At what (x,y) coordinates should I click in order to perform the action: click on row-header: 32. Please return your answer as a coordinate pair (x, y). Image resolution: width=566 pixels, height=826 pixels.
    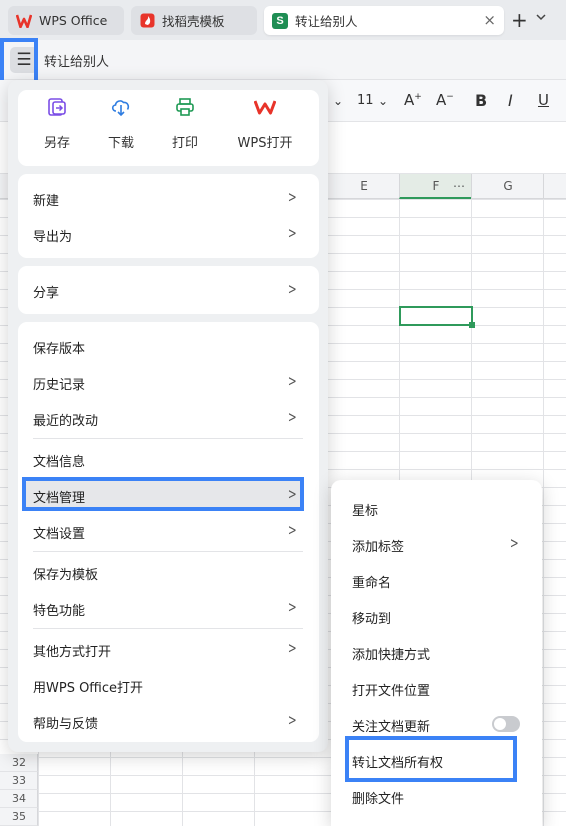
    Looking at the image, I should click on (19, 763).